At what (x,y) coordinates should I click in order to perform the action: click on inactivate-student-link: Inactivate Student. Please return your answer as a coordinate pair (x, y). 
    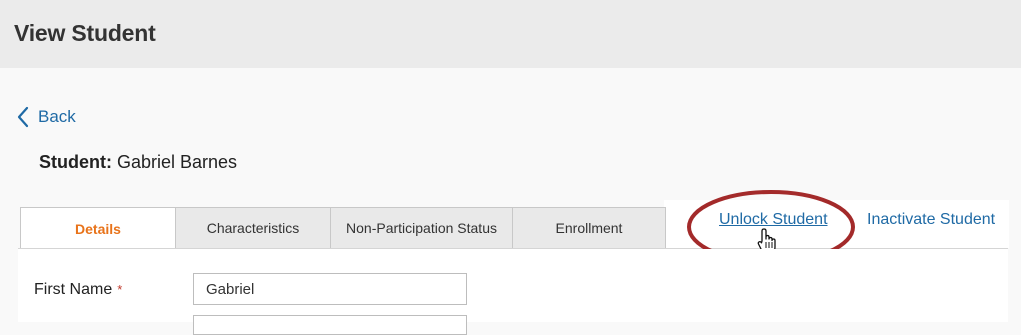
    Looking at the image, I should click on (931, 220).